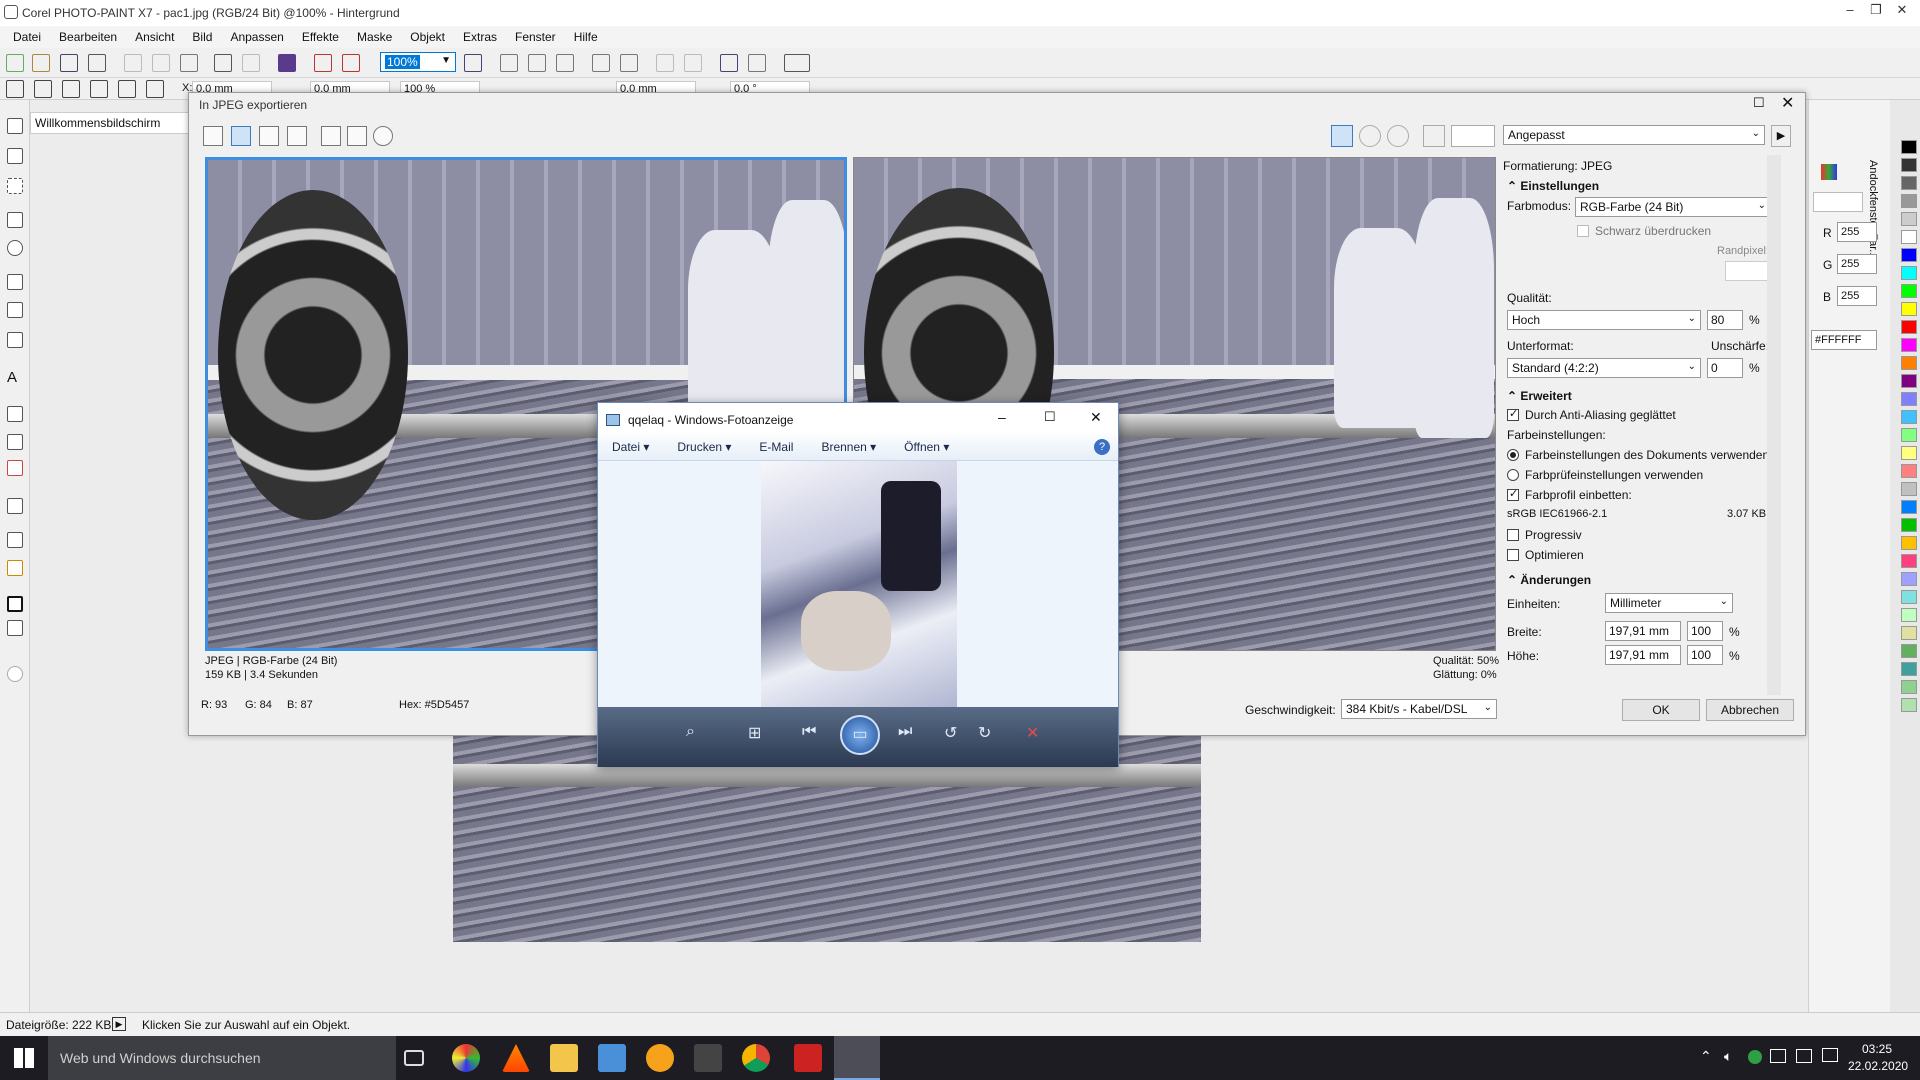 The height and width of the screenshot is (1080, 1920). Describe the element at coordinates (15, 414) in the screenshot. I see `paint-tool-icon` at that location.